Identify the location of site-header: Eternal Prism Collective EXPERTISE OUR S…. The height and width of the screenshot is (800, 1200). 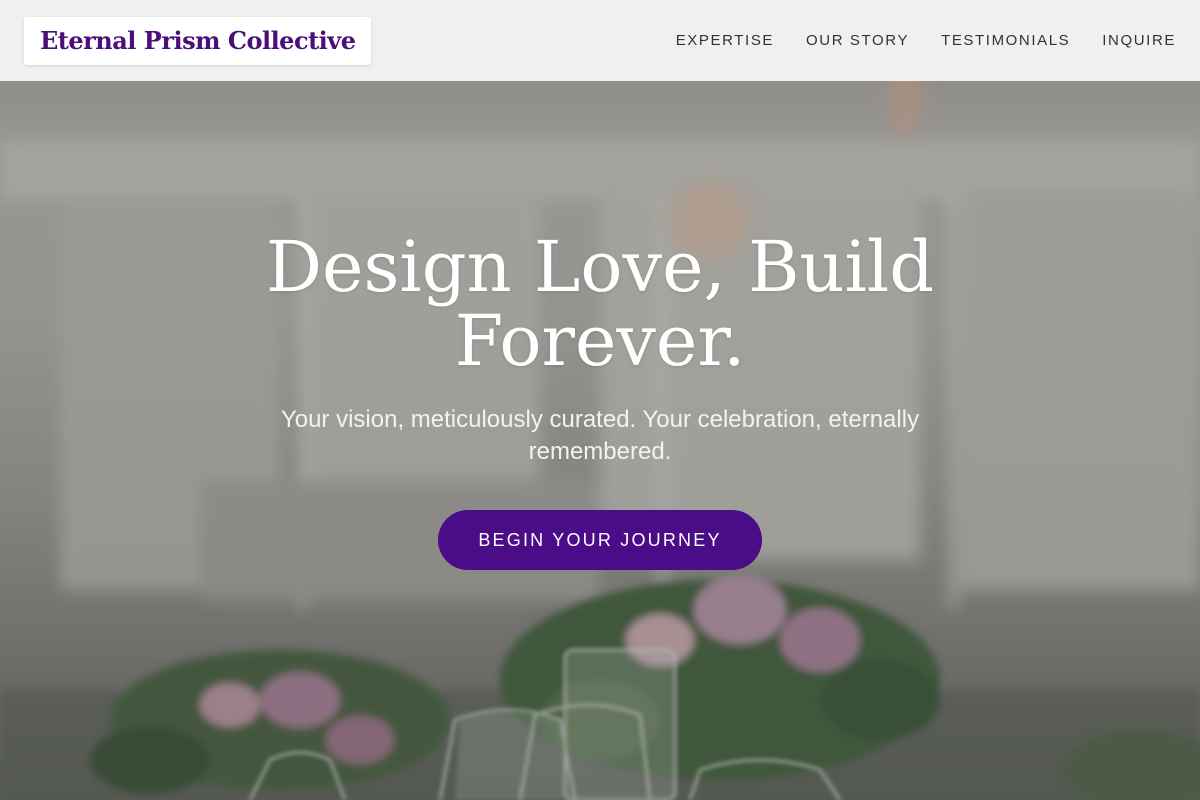
(600, 40).